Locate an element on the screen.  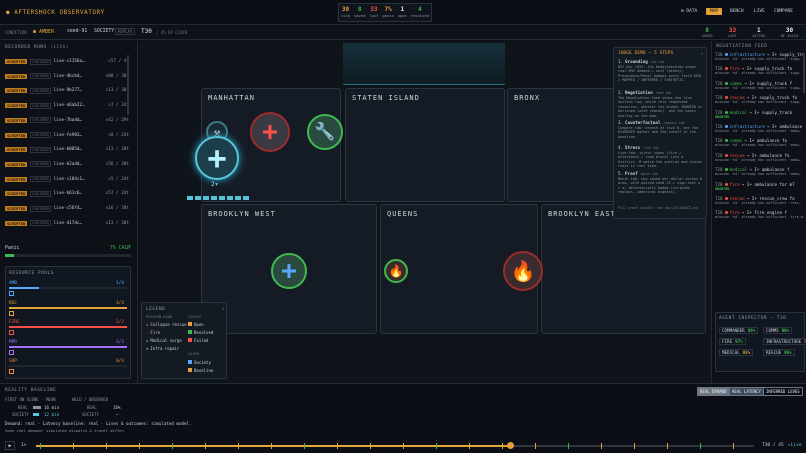
tab-map-label: MAP is located at coordinates (714, 11).